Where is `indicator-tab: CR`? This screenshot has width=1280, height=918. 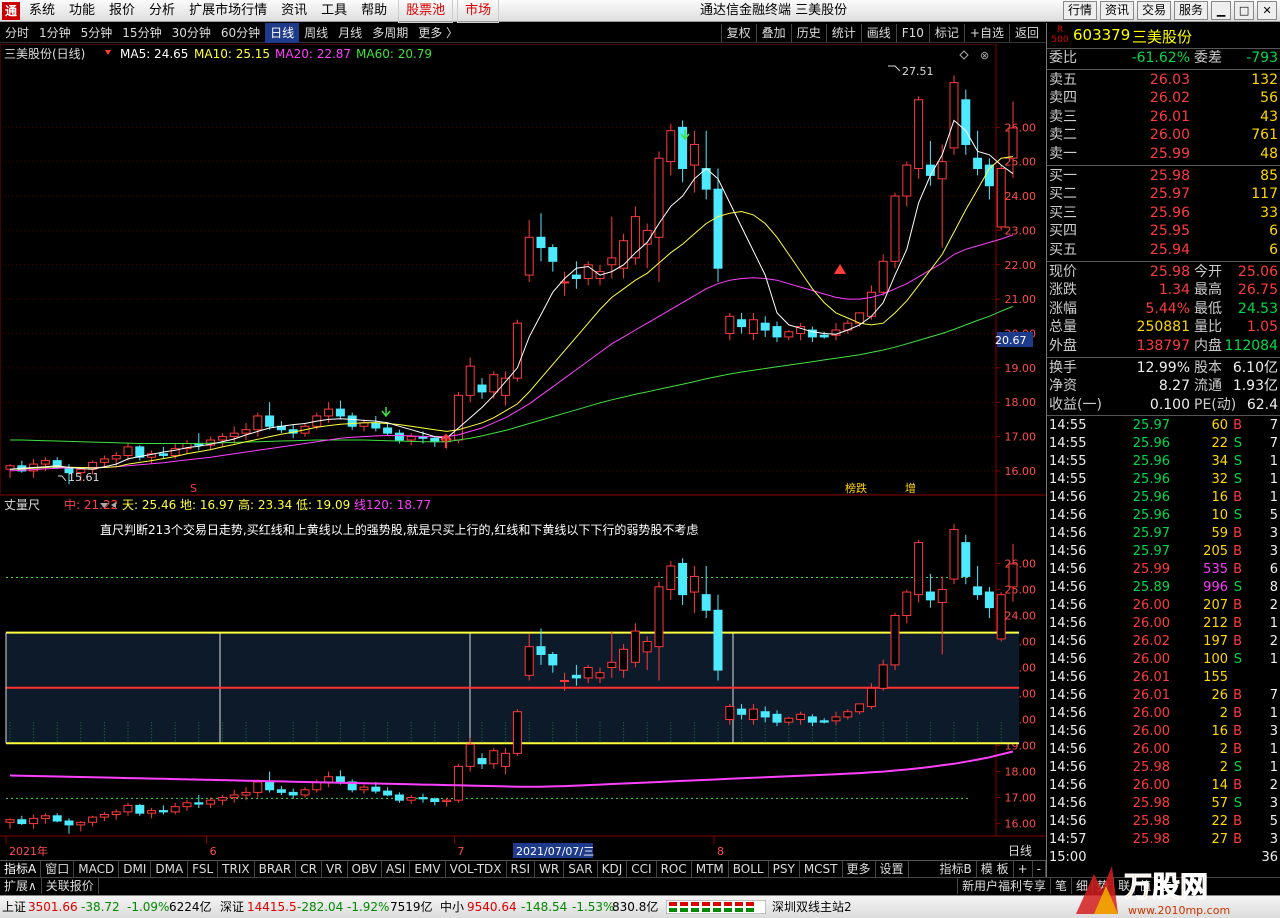 indicator-tab: CR is located at coordinates (309, 869).